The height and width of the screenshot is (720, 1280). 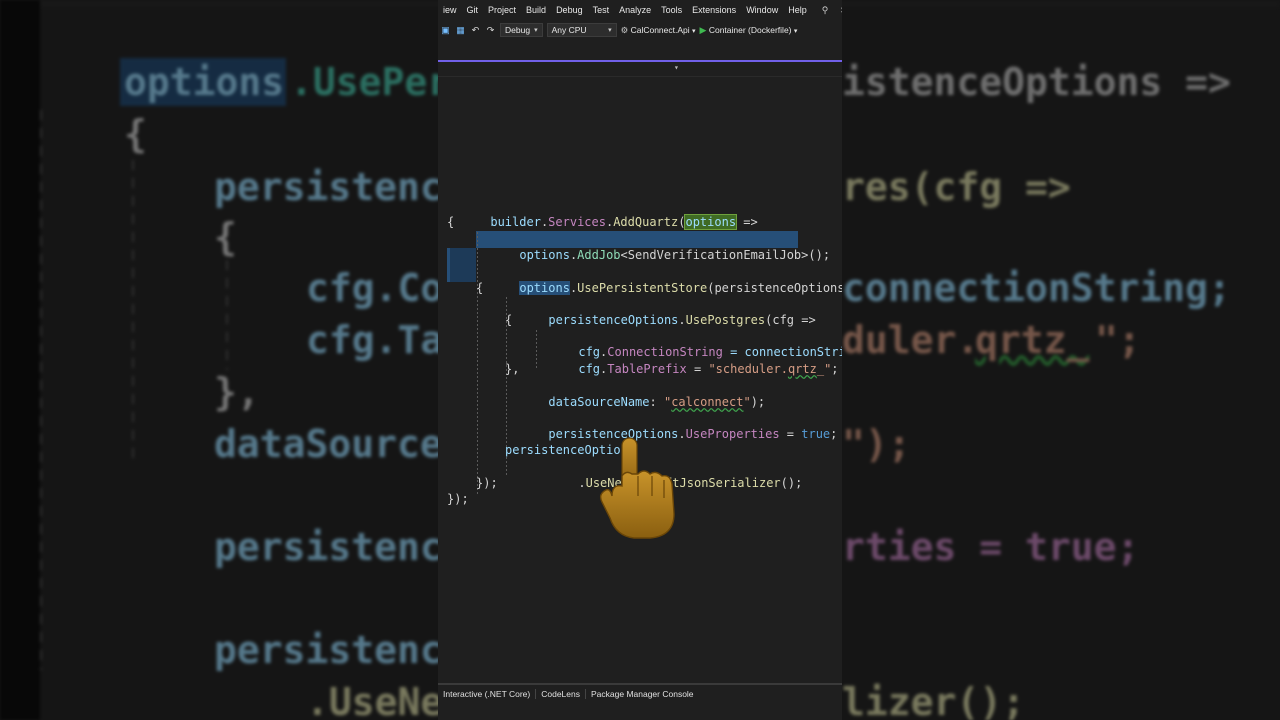 I want to click on token: UsePostgres, so click(x=725, y=320).